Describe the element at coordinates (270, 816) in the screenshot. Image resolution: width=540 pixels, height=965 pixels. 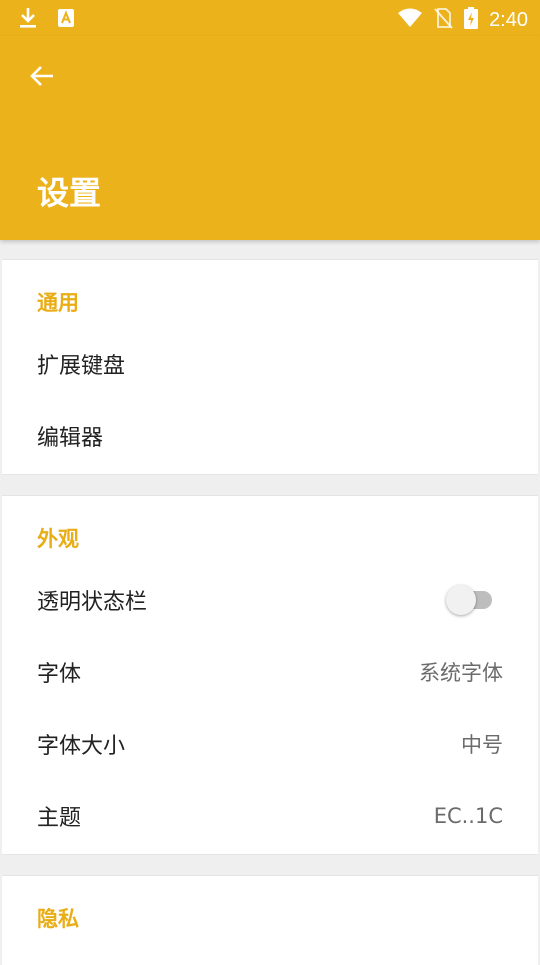
I see `pref-theme: 主题 EC..1C` at that location.